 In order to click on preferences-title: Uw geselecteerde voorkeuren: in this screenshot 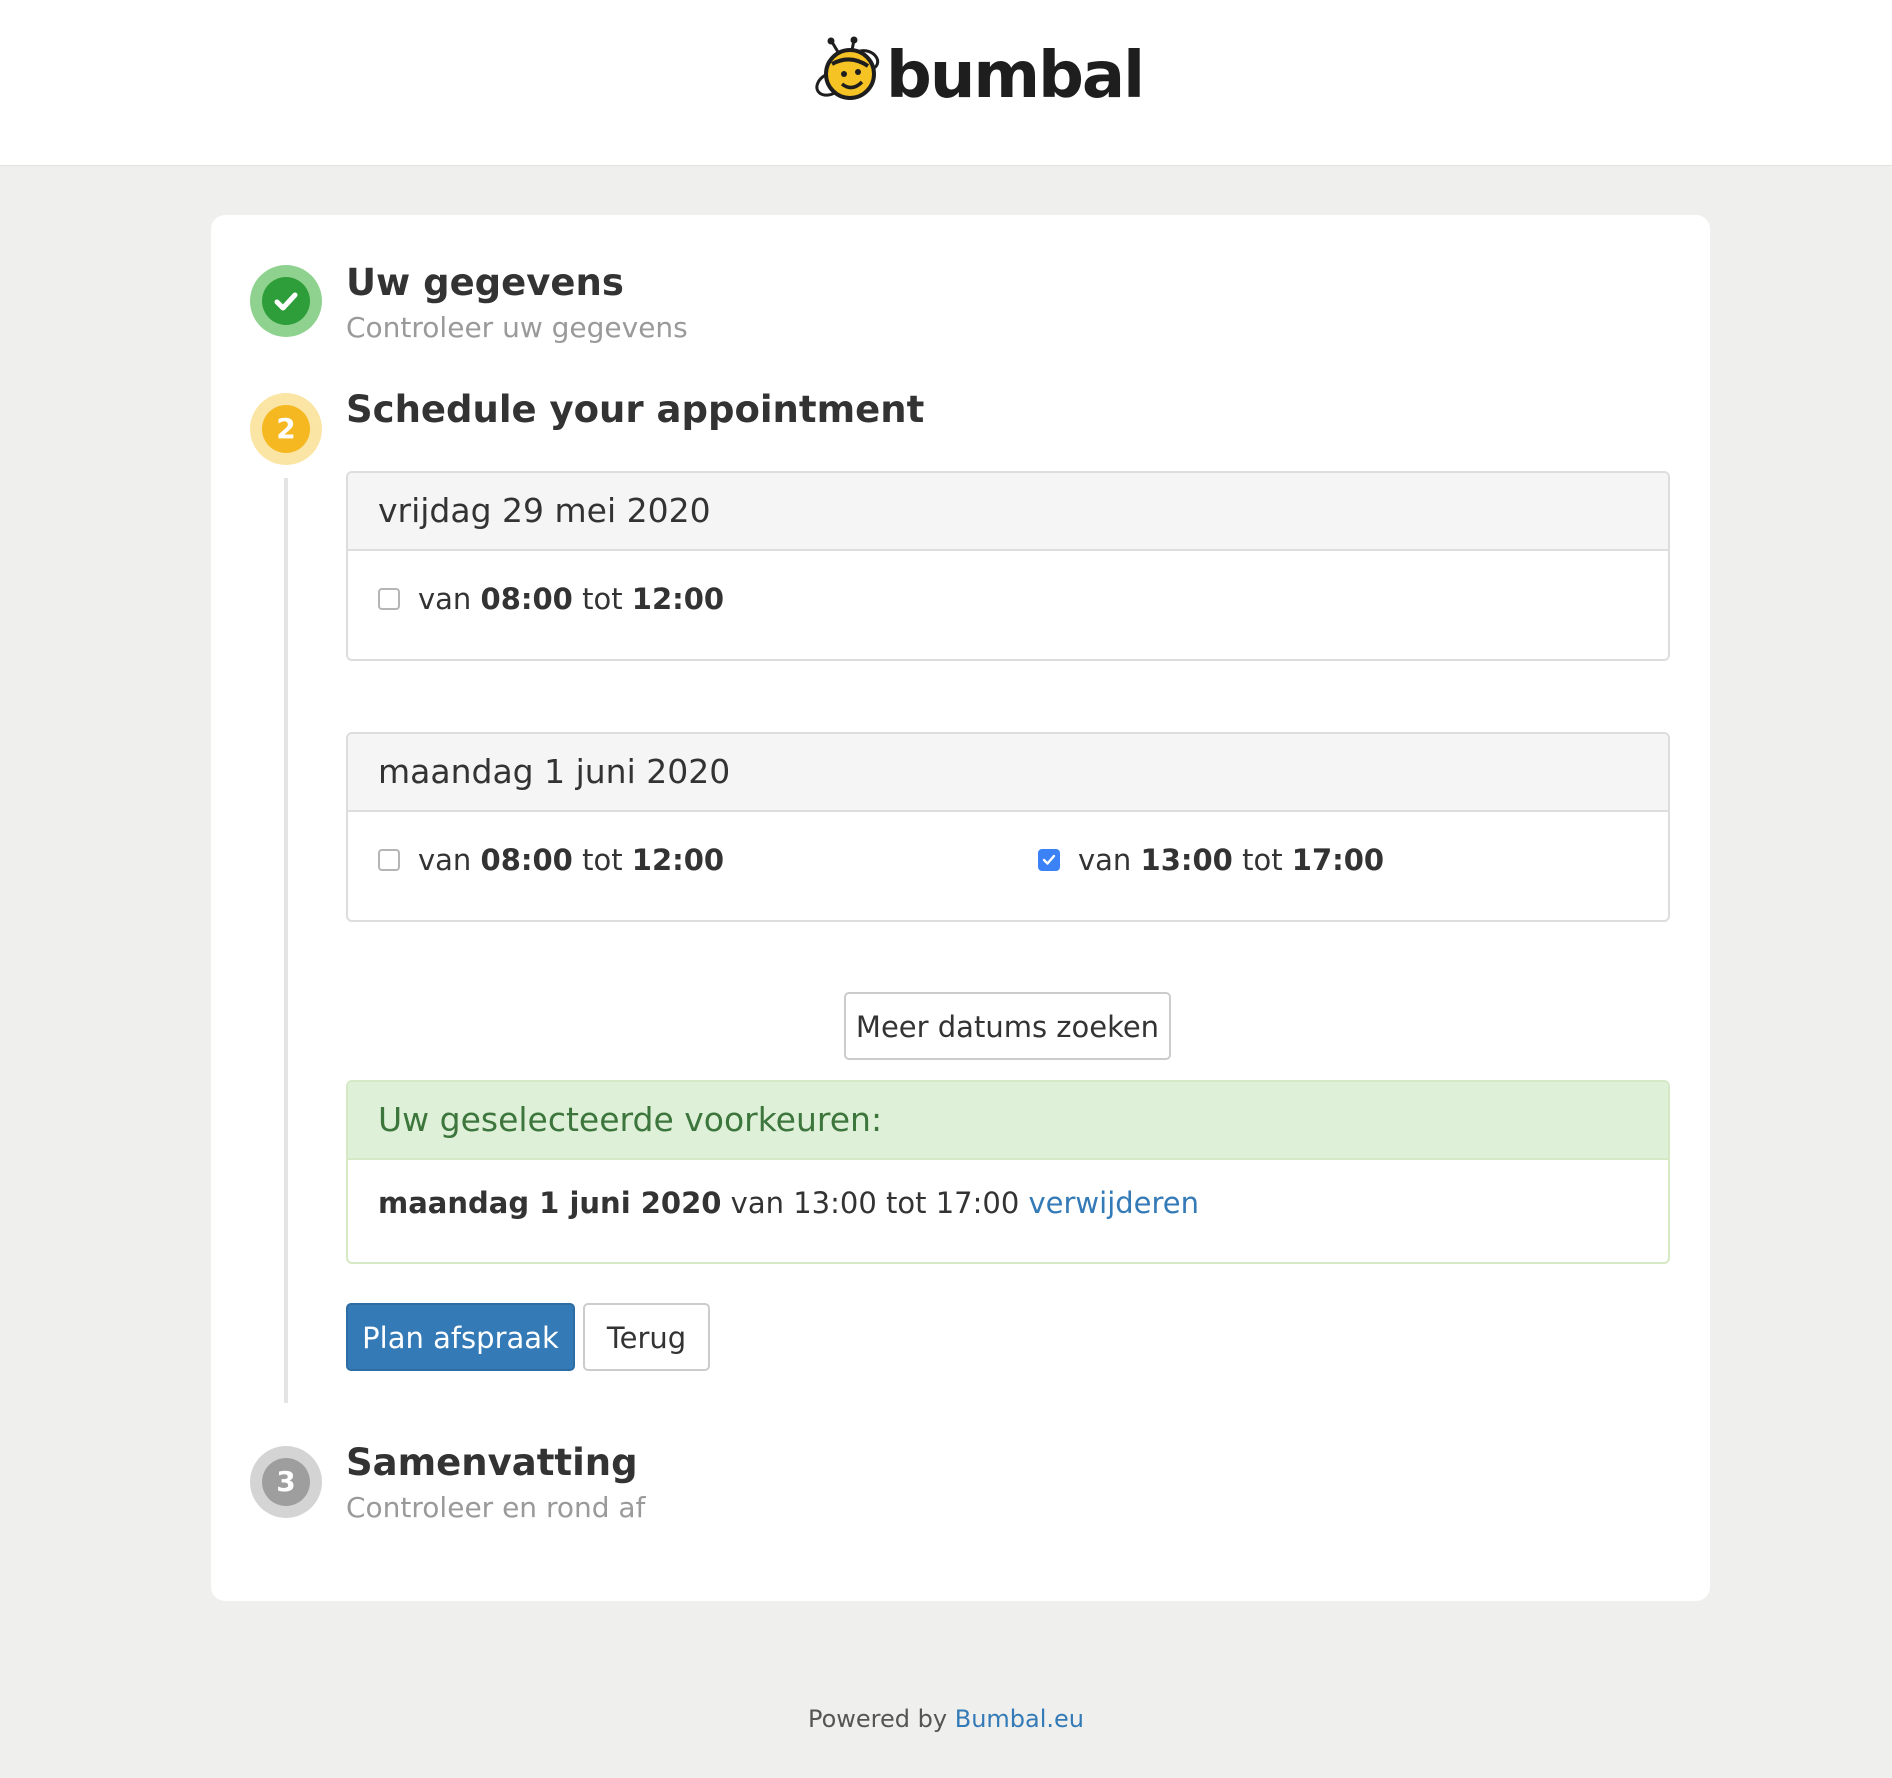, I will do `click(1008, 1121)`.